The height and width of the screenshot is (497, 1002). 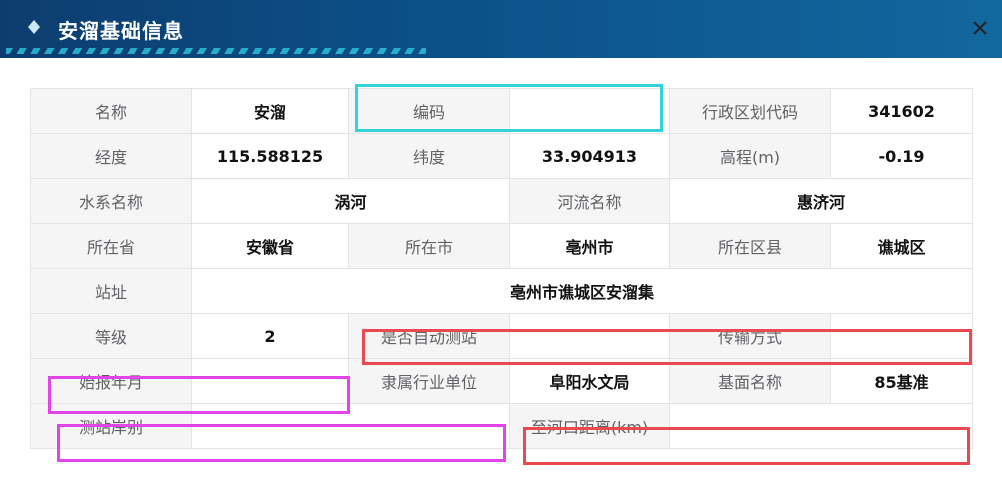 I want to click on start-report-label: 始报年月, so click(x=111, y=381).